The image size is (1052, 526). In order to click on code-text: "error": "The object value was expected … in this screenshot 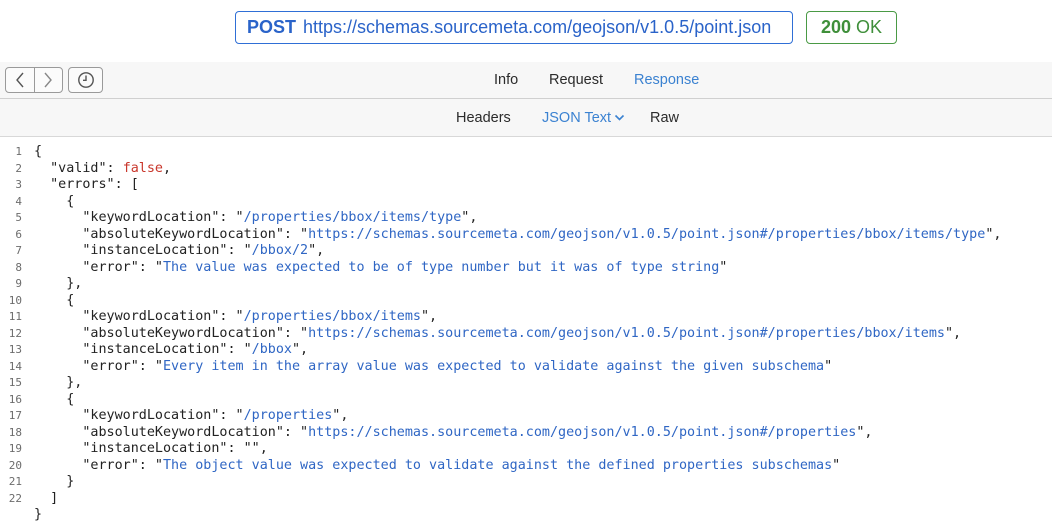, I will do `click(437, 465)`.